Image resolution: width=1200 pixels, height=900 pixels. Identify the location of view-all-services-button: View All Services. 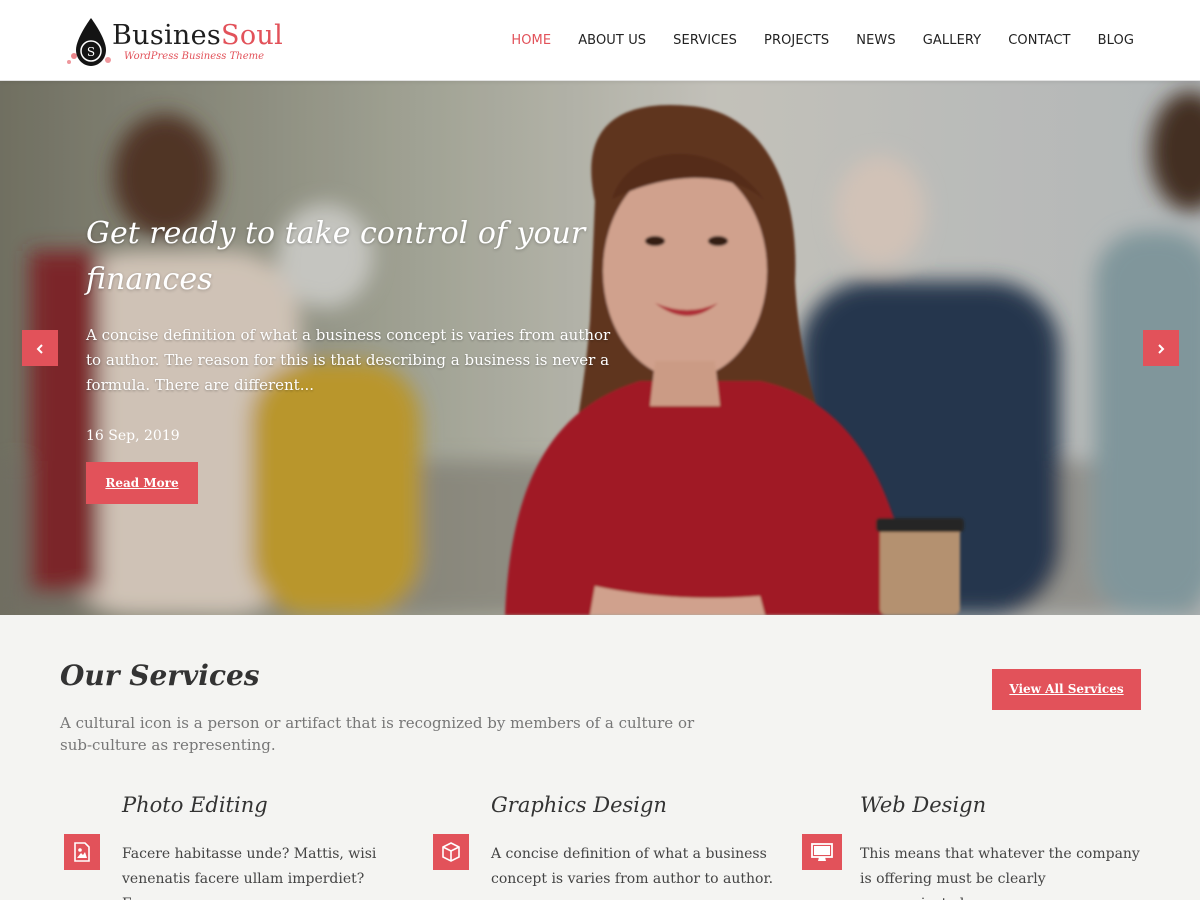
(1066, 689).